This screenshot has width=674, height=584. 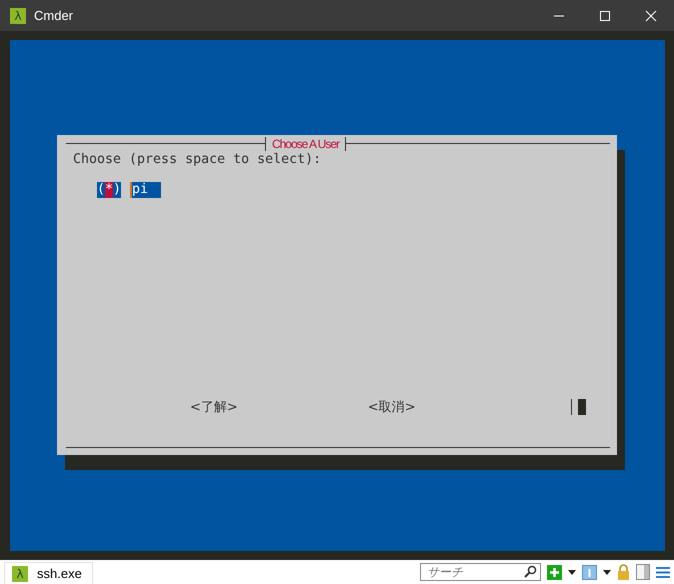 What do you see at coordinates (146, 190) in the screenshot?
I see `option-label: pi` at bounding box center [146, 190].